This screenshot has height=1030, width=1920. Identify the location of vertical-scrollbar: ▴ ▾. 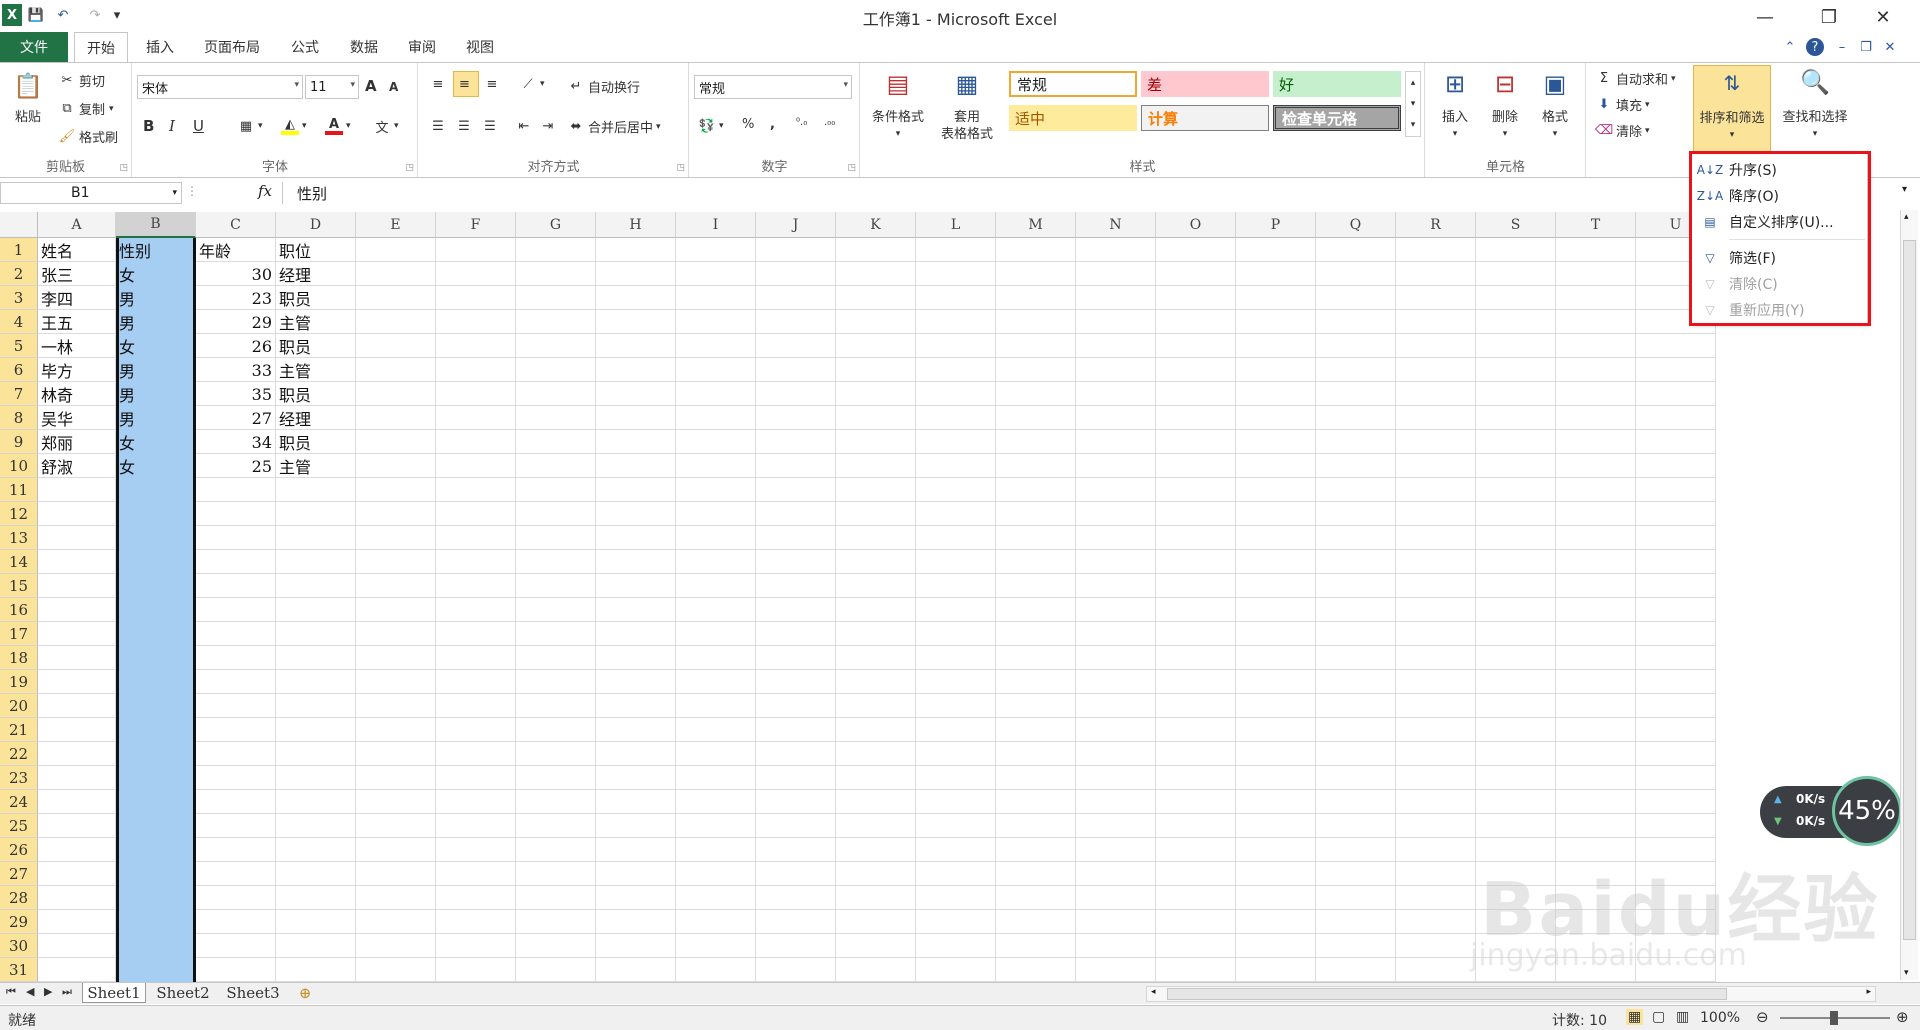
(1909, 595).